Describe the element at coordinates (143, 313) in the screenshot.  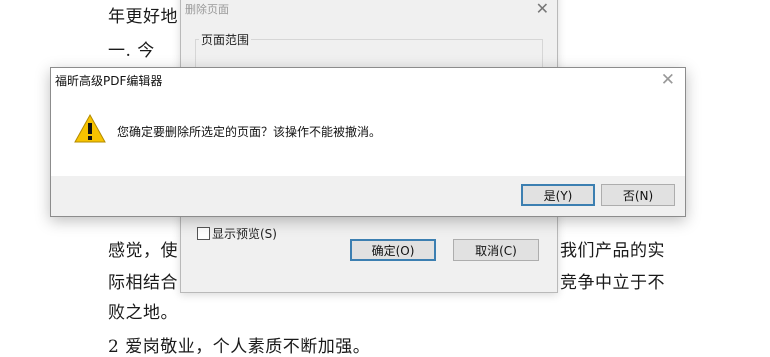
I see `doc-text-line: 败之地。` at that location.